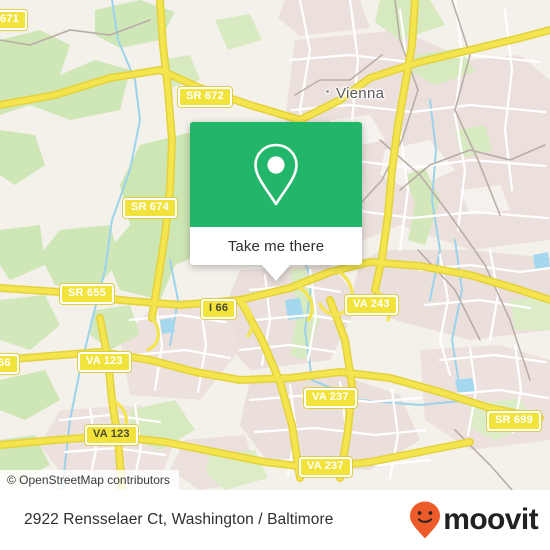 The height and width of the screenshot is (550, 550). I want to click on popup-icon-area, so click(276, 174).